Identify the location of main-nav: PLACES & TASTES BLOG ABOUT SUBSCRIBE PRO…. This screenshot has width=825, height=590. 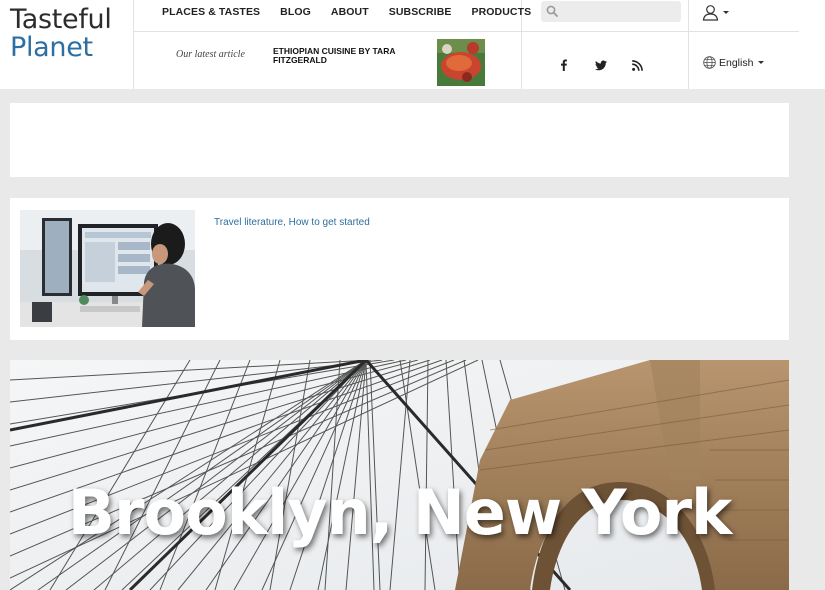
(356, 12).